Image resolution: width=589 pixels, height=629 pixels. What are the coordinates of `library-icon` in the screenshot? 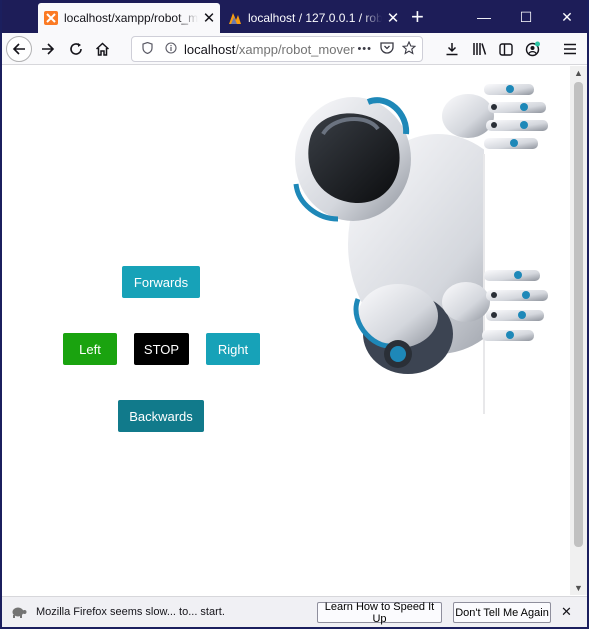 It's located at (479, 49).